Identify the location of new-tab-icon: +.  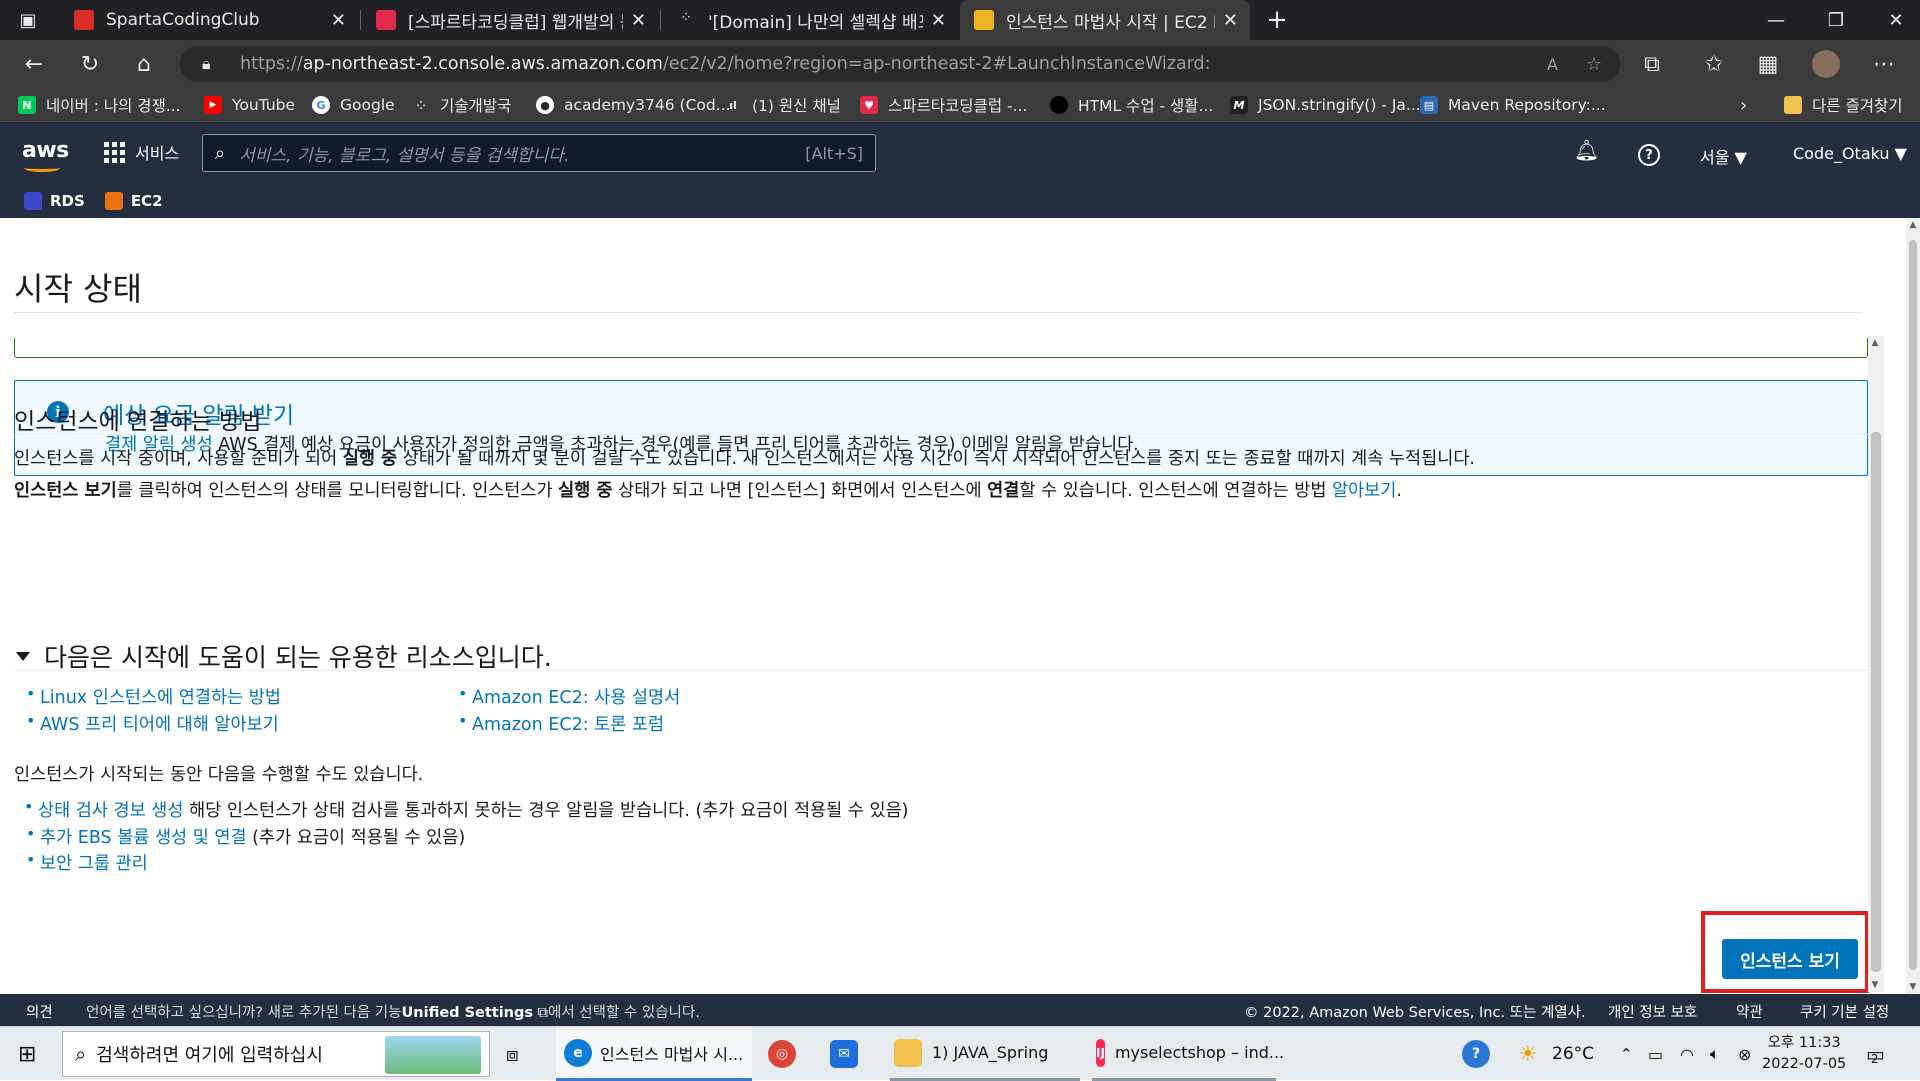
(1277, 20).